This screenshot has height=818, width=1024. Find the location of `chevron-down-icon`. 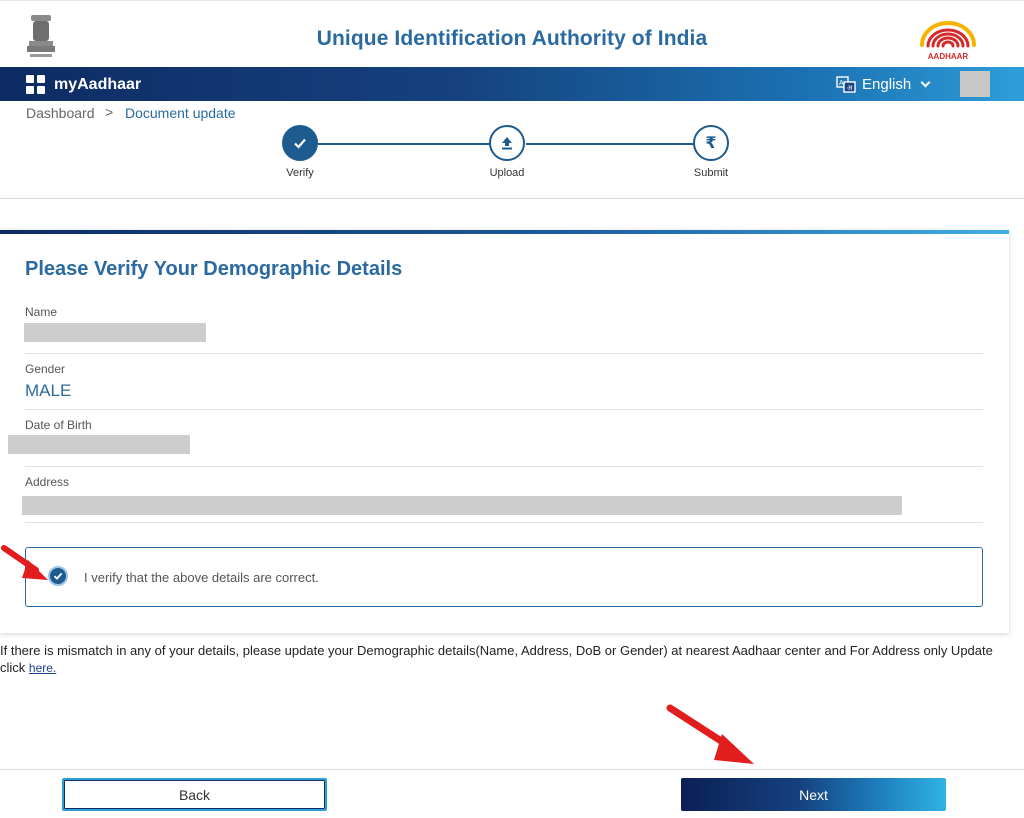

chevron-down-icon is located at coordinates (925, 82).